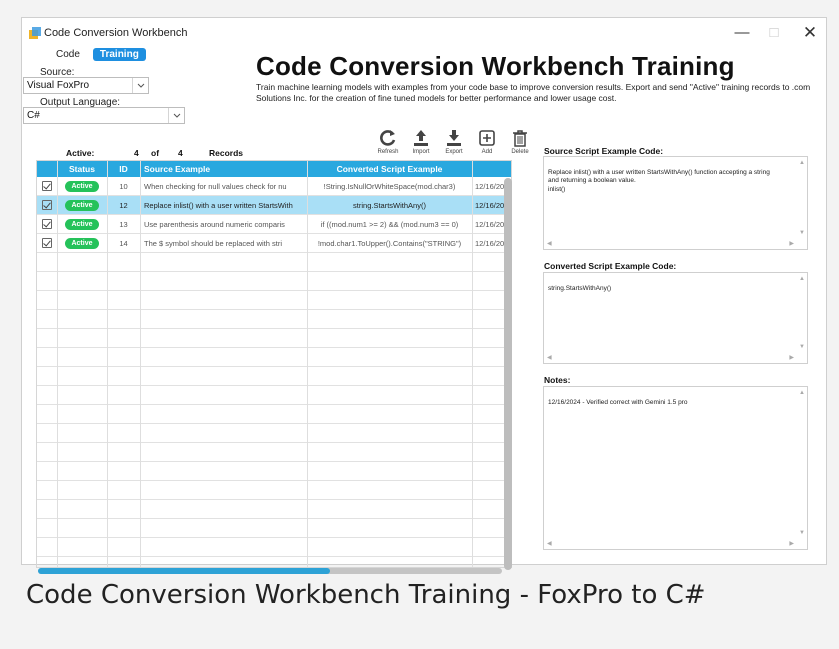 Image resolution: width=839 pixels, height=649 pixels. Describe the element at coordinates (86, 85) in the screenshot. I see `source-select: Visual FoxPro` at that location.